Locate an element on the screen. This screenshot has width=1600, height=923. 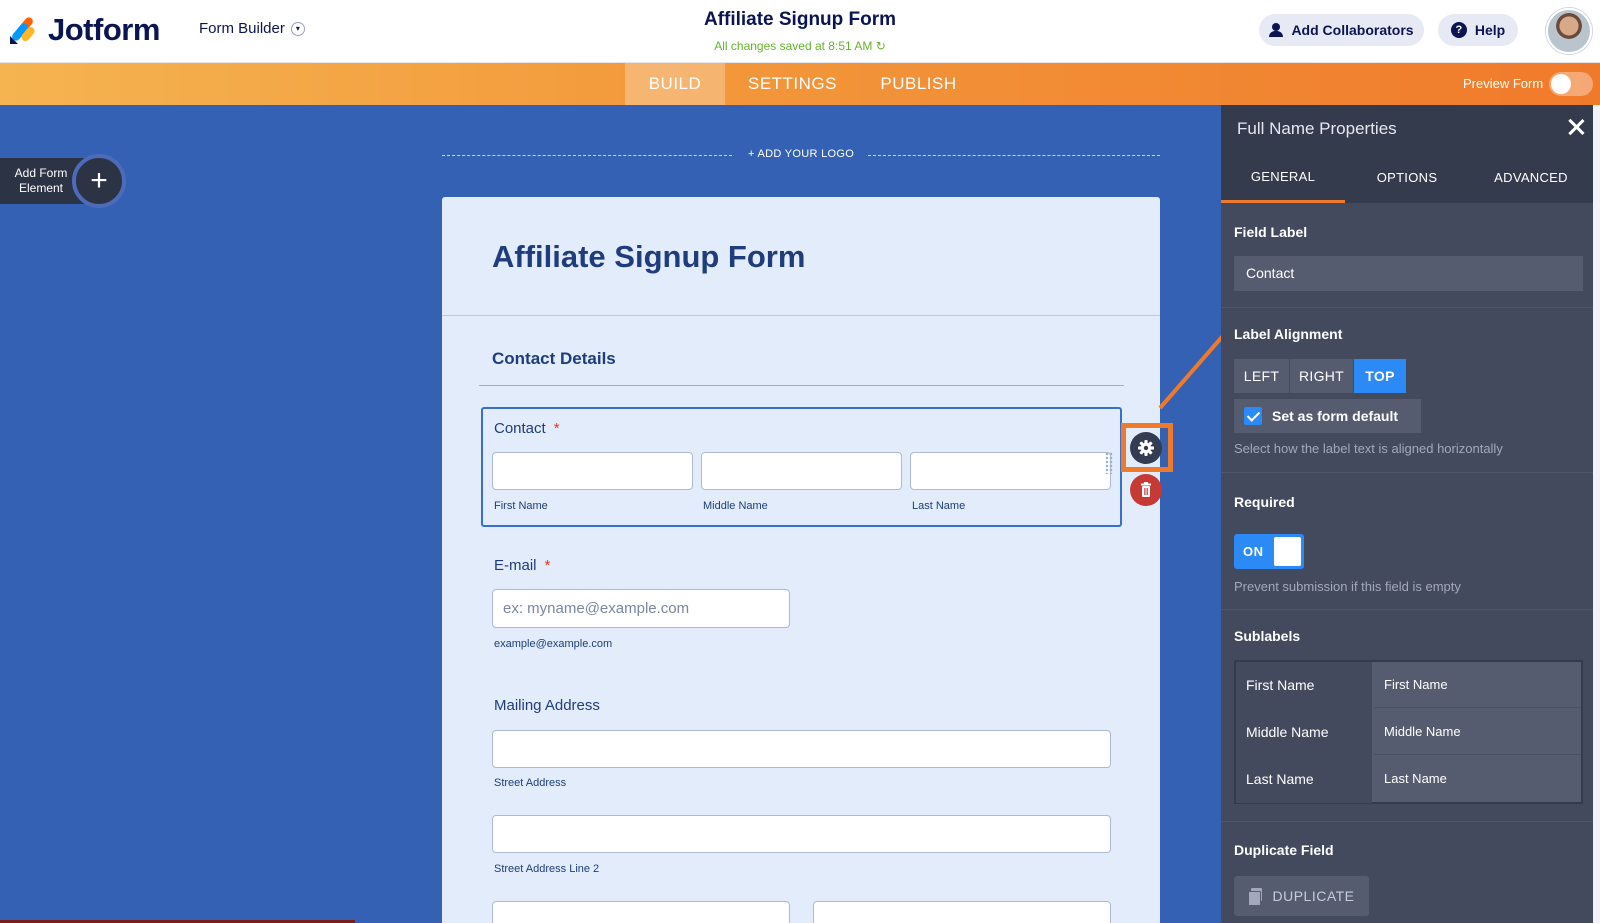
set-form-default-label: Set as form default is located at coordinates (1335, 416).